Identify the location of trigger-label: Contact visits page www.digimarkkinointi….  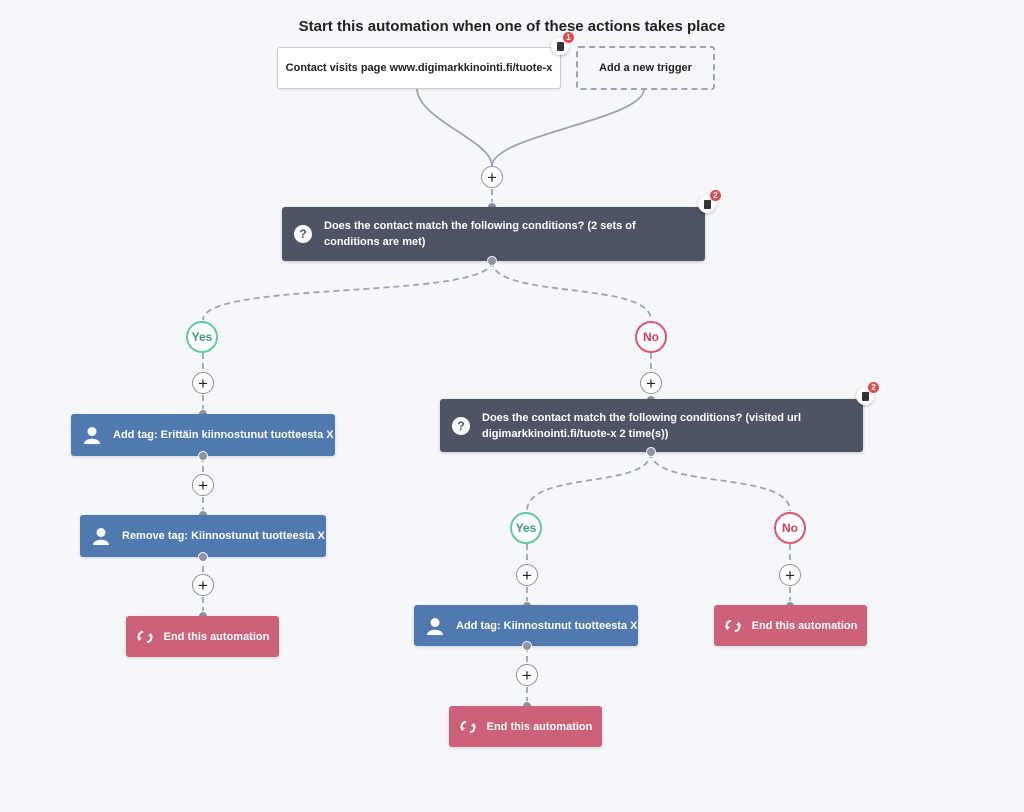
(419, 68).